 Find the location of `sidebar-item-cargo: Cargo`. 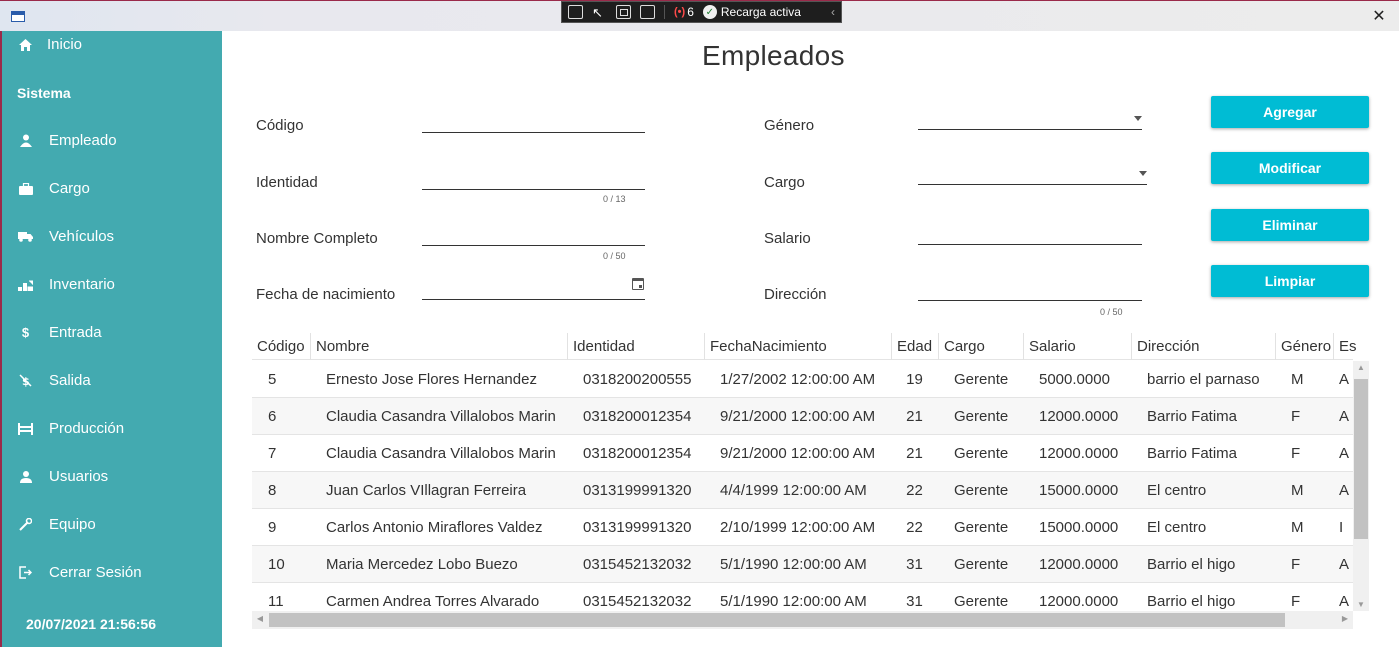

sidebar-item-cargo: Cargo is located at coordinates (54, 188).